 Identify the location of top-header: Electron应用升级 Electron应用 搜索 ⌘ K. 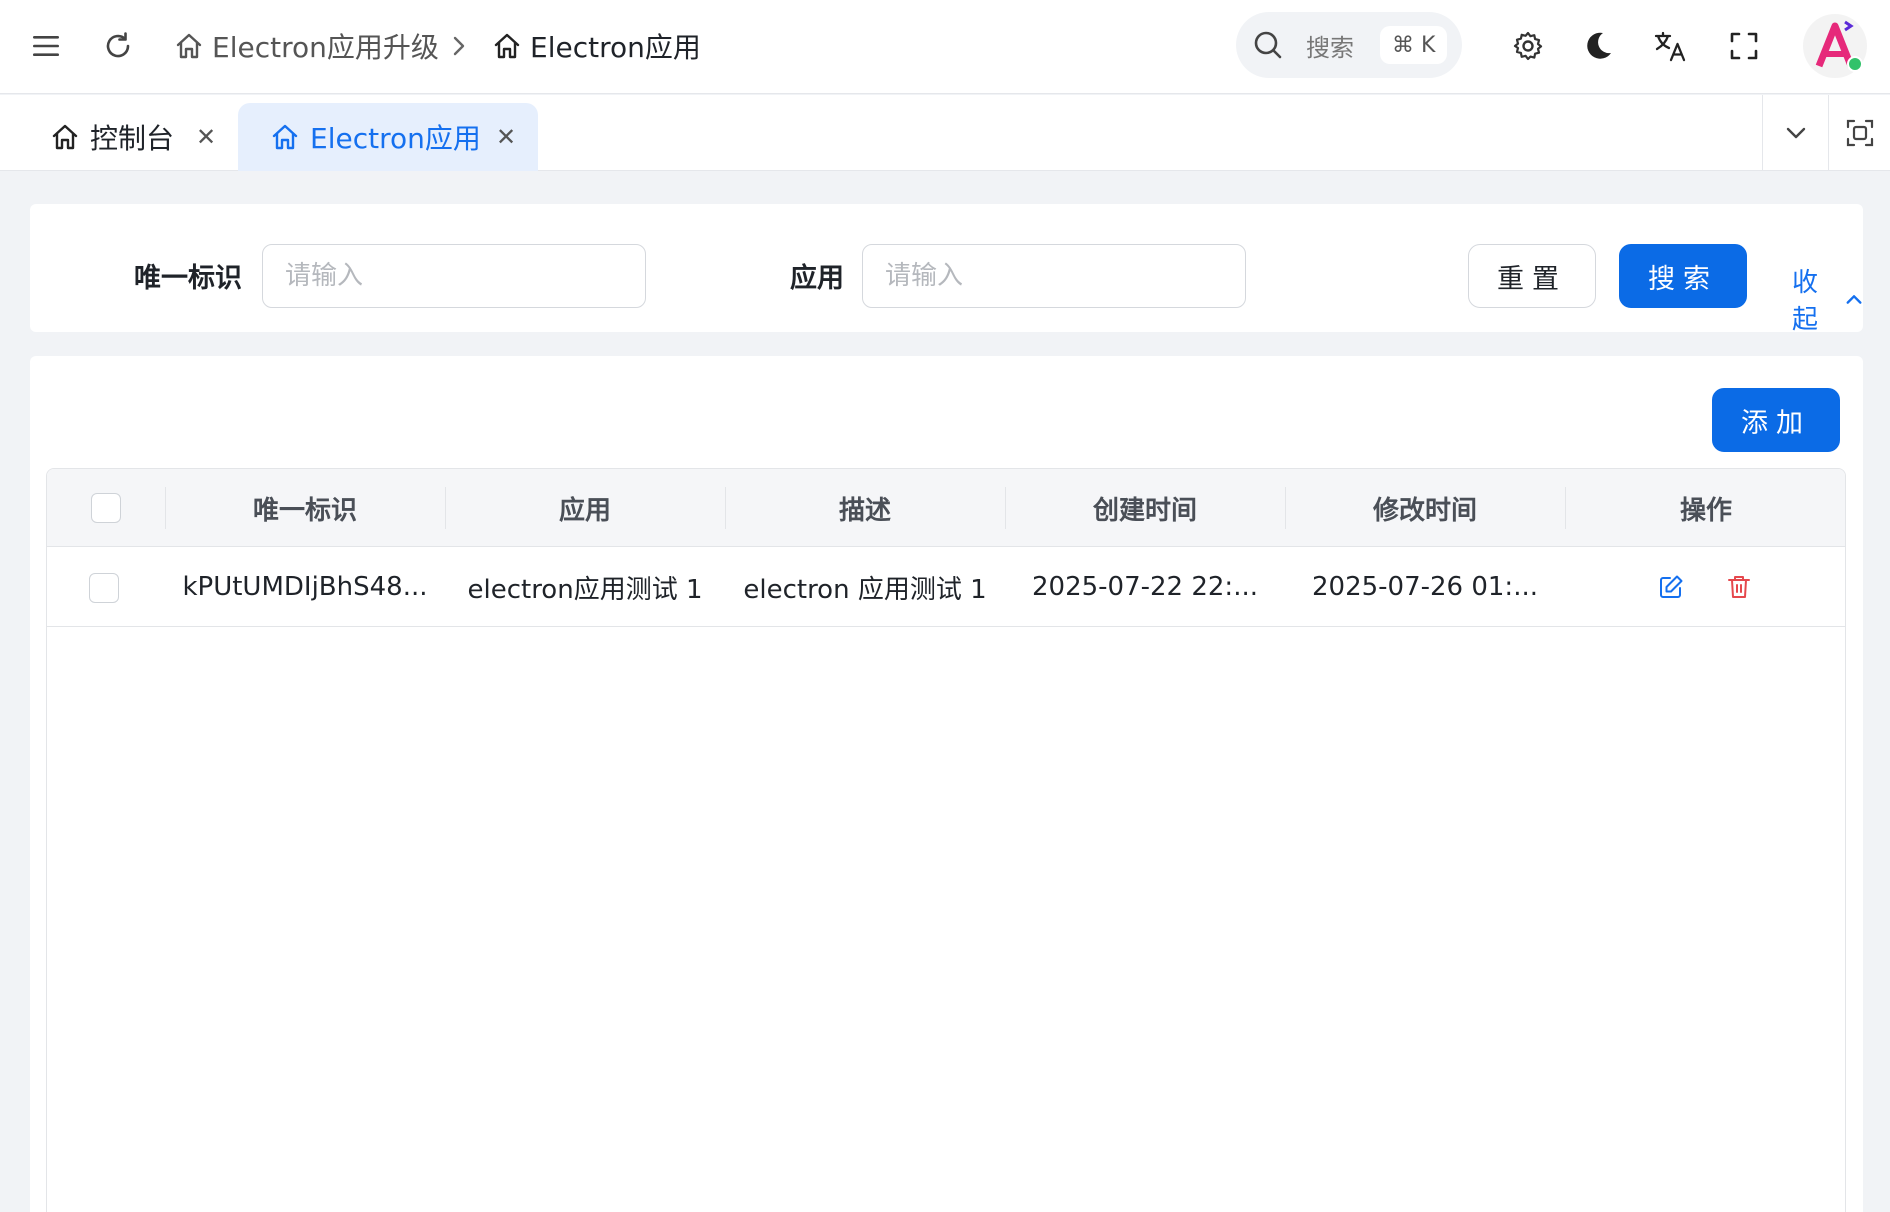
(945, 47).